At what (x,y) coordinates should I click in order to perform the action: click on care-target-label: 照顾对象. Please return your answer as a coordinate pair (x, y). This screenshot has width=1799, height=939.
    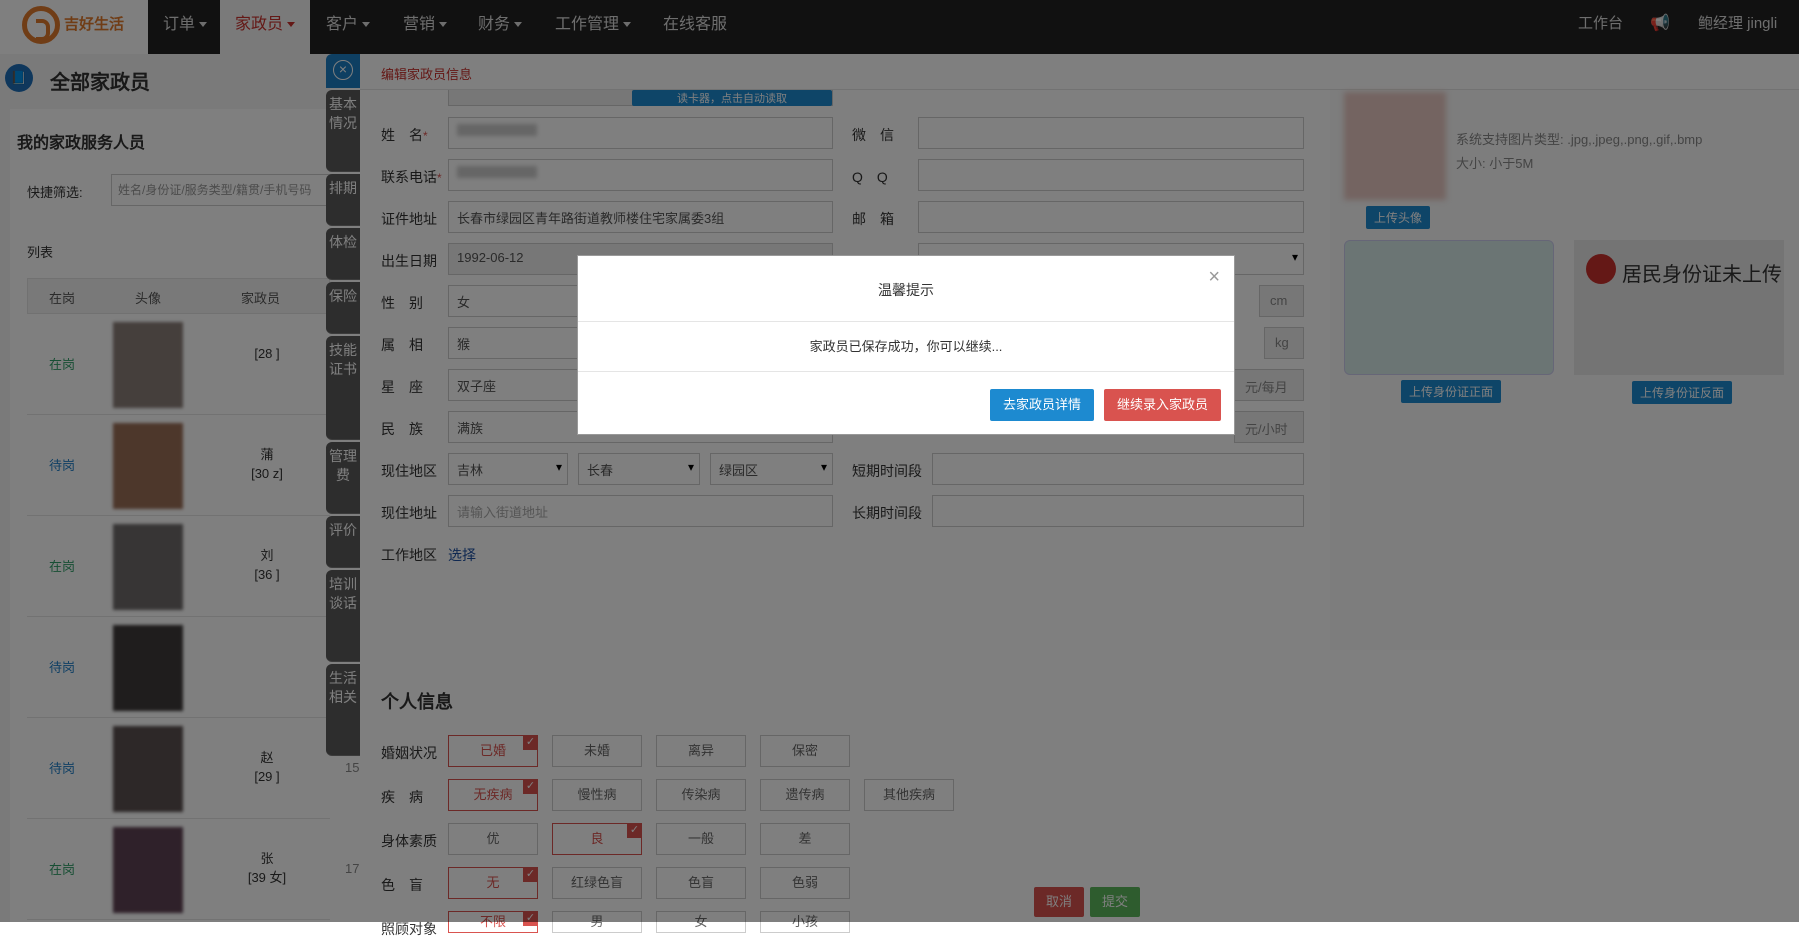
    Looking at the image, I should click on (409, 929).